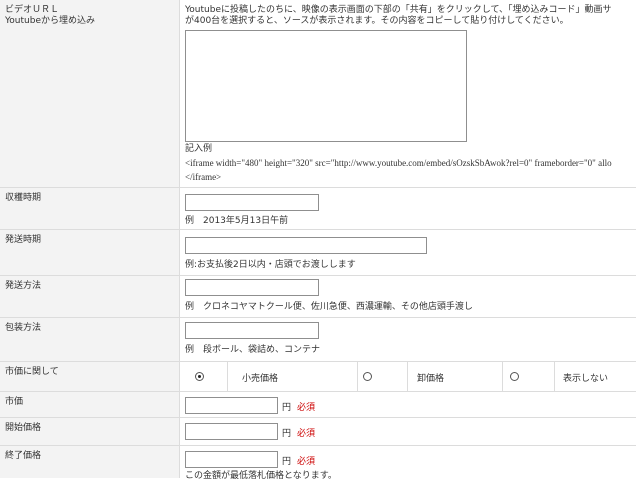 Image resolution: width=636 pixels, height=481 pixels. I want to click on shipping-time-label: 発送時期, so click(90, 252).